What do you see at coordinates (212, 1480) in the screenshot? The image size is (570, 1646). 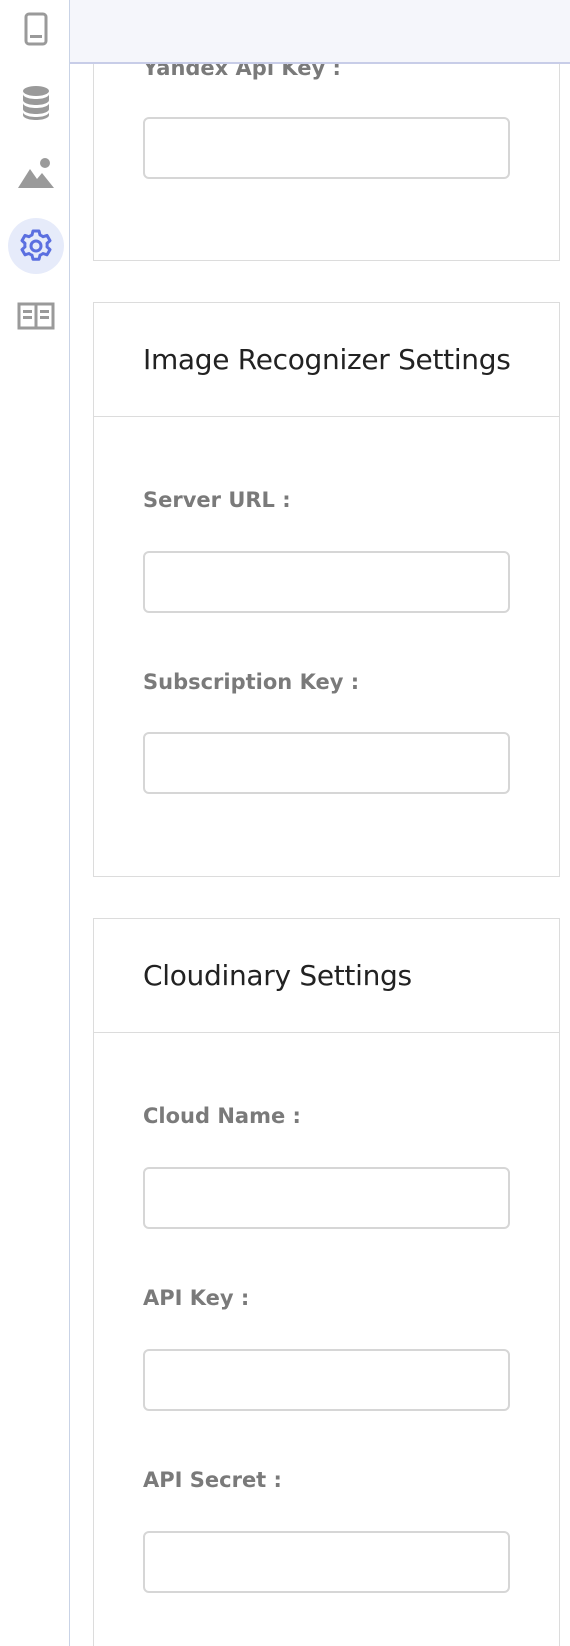 I see `api-secret-label: API Secret :` at bounding box center [212, 1480].